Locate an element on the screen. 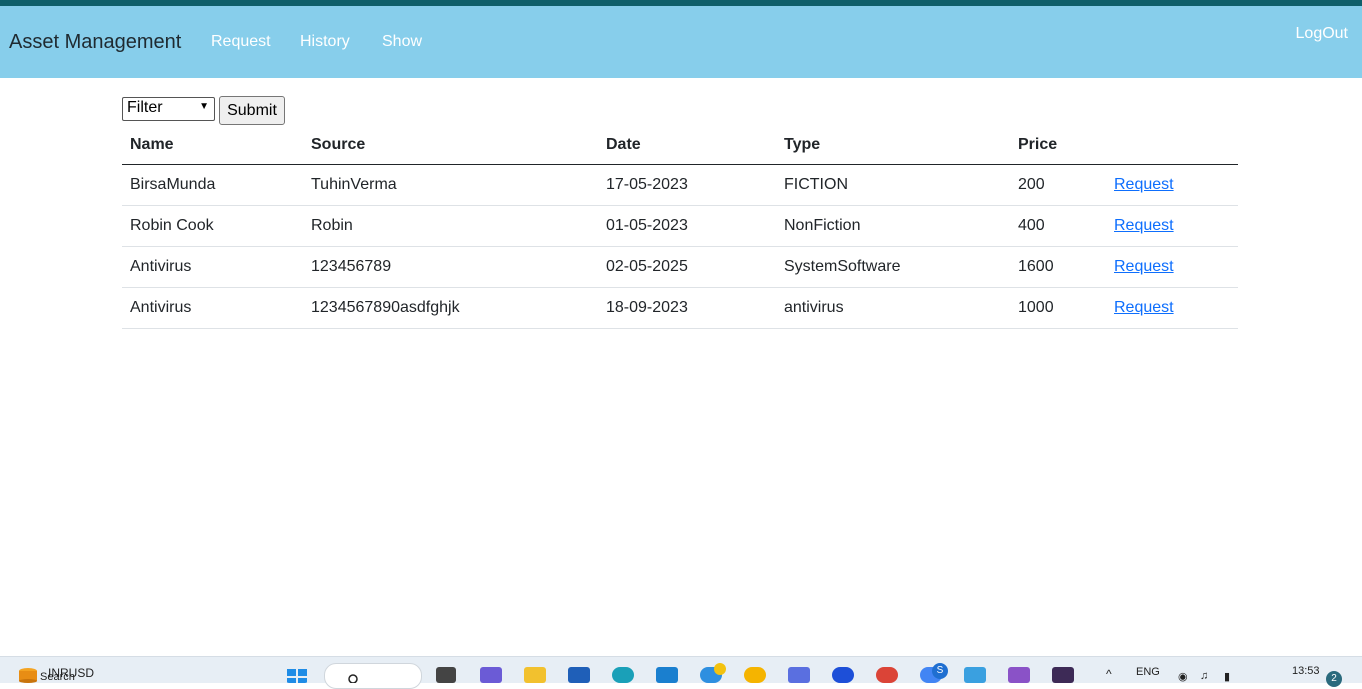 The image size is (1362, 689). chevron-up-icon: ^ is located at coordinates (1109, 674).